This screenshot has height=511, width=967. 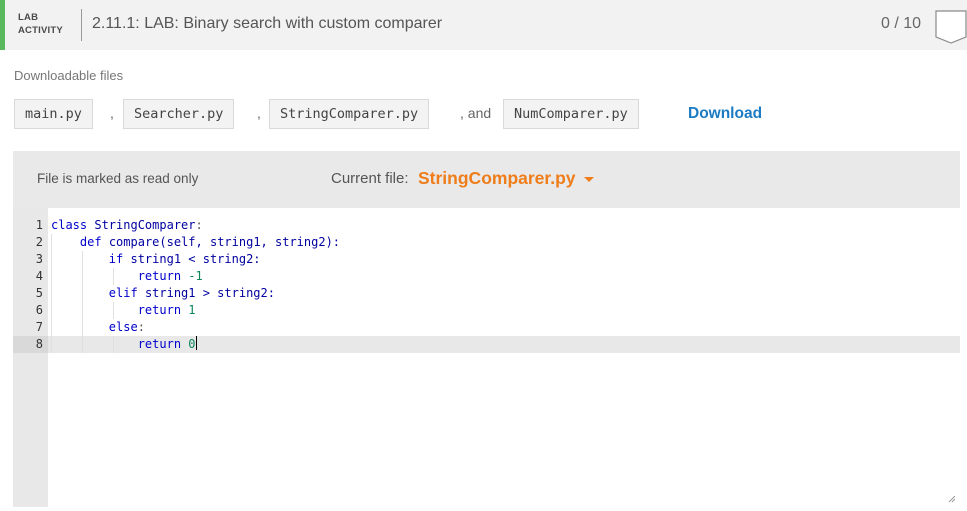 What do you see at coordinates (40, 30) in the screenshot?
I see `lab-label-line2: ACTIVITY` at bounding box center [40, 30].